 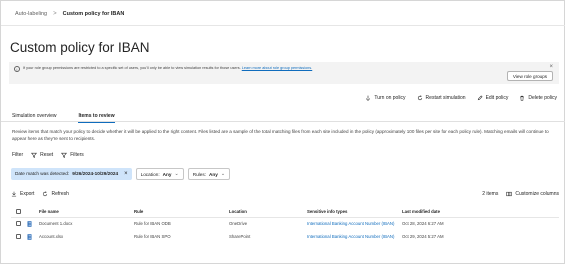 What do you see at coordinates (29, 224) in the screenshot?
I see `word-file-icon` at bounding box center [29, 224].